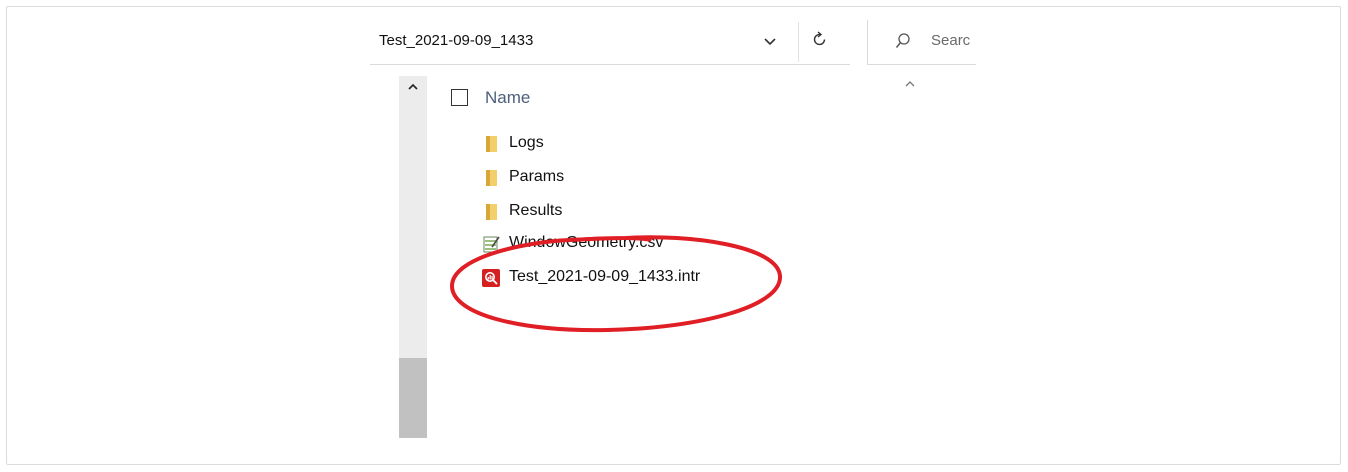 This screenshot has width=1348, height=472. Describe the element at coordinates (413, 398) in the screenshot. I see `scrollbar-thumb` at that location.